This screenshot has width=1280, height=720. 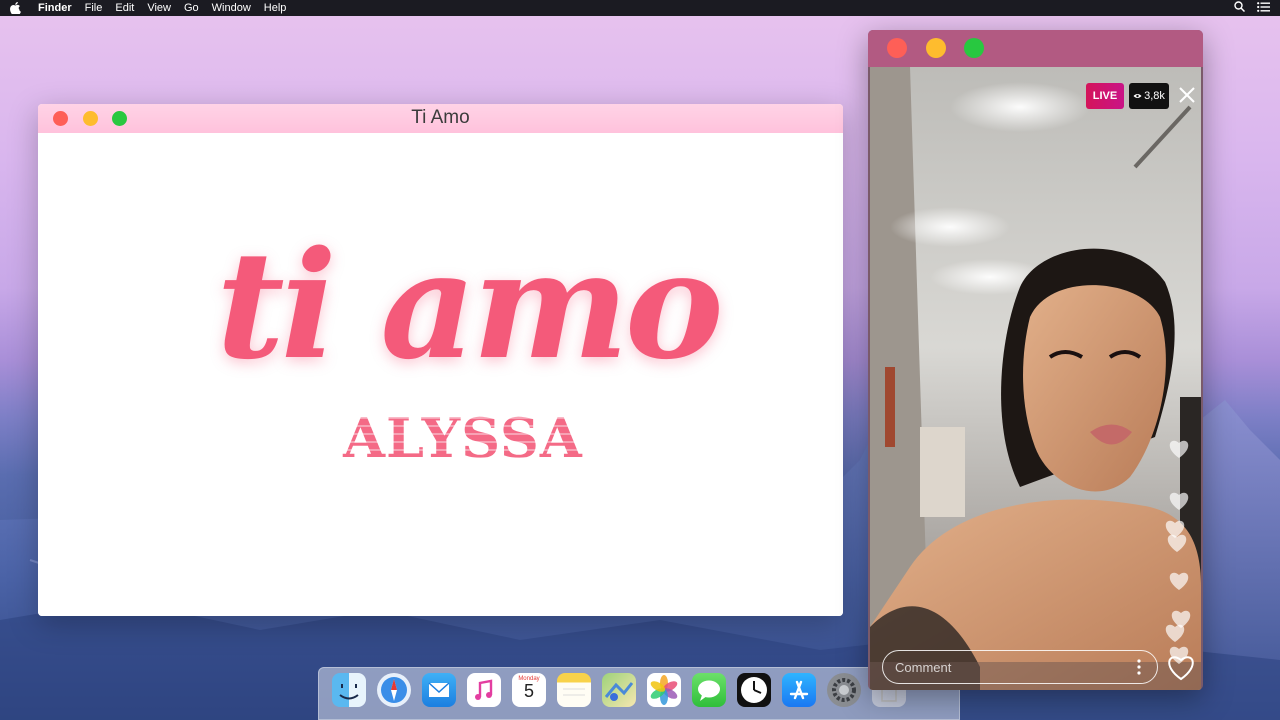 I want to click on live-window-title-bar, so click(x=1035, y=48).